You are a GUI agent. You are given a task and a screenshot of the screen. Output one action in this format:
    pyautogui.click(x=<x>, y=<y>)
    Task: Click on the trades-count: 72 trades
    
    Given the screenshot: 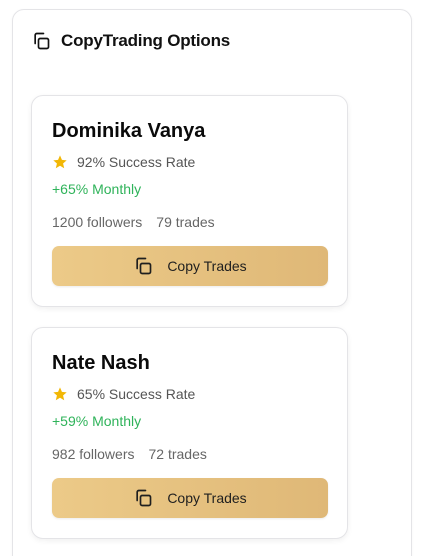 What is the action you would take?
    pyautogui.click(x=177, y=454)
    